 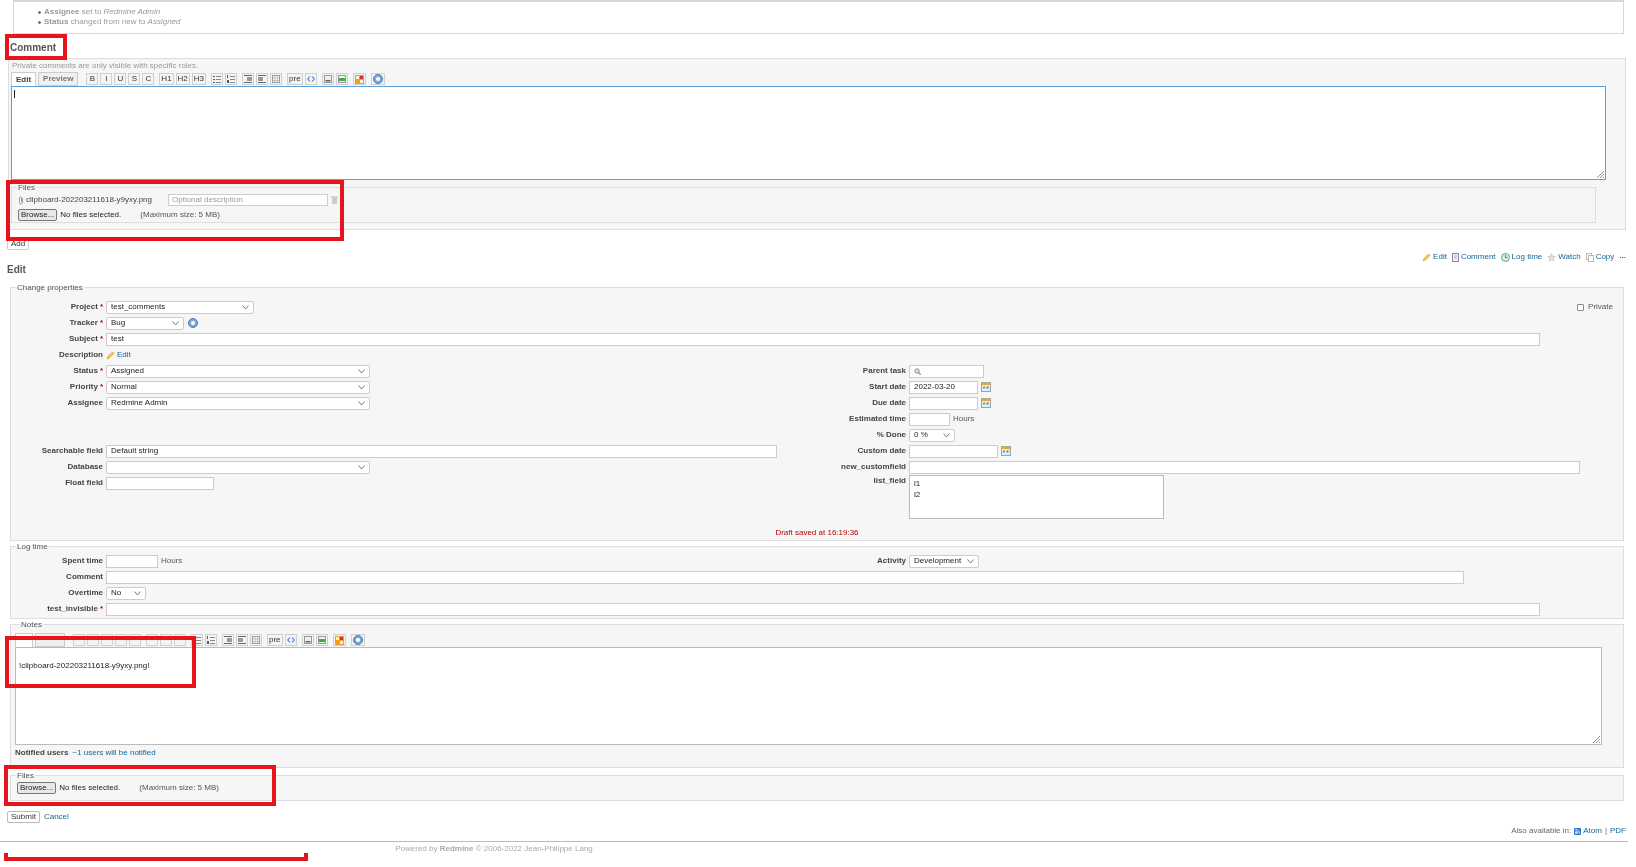 What do you see at coordinates (84, 577) in the screenshot?
I see `field-label: Comment` at bounding box center [84, 577].